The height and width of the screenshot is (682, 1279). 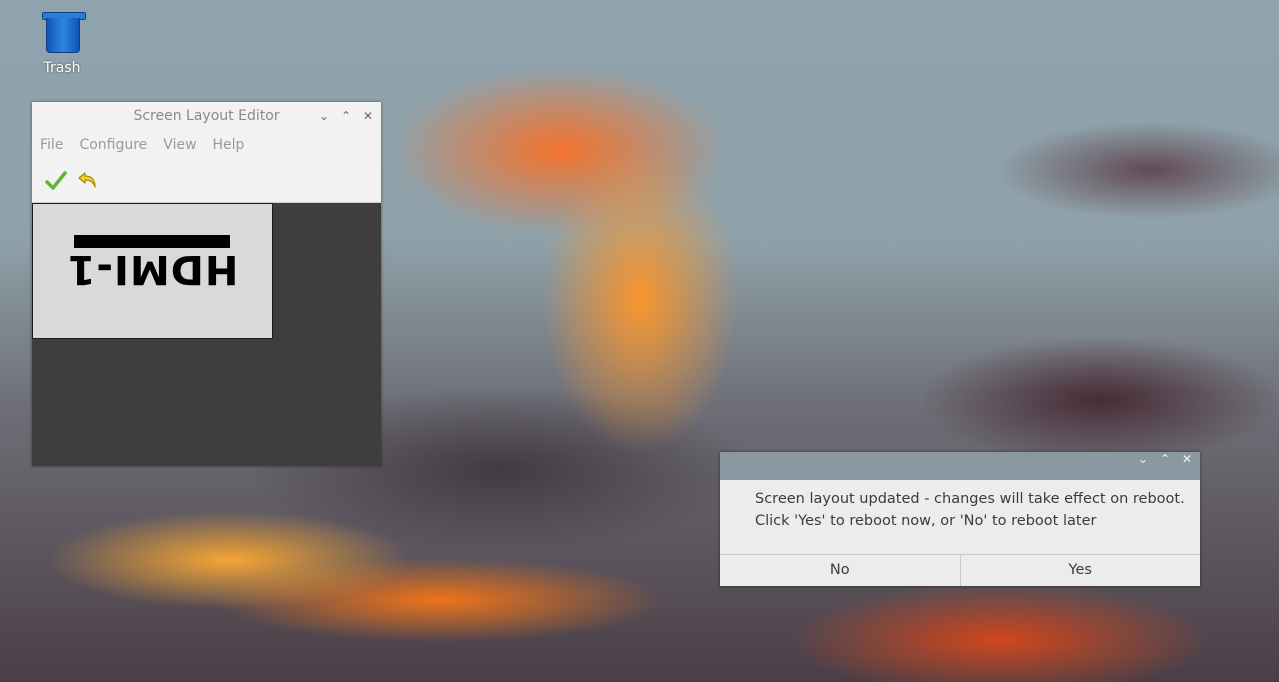 I want to click on yes-button: Yes, so click(x=1079, y=570).